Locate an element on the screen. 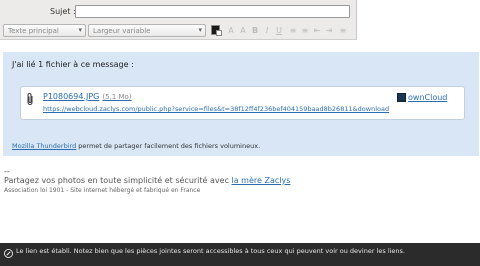 The width and height of the screenshot is (480, 266). provider-link: ownCloud is located at coordinates (427, 97).